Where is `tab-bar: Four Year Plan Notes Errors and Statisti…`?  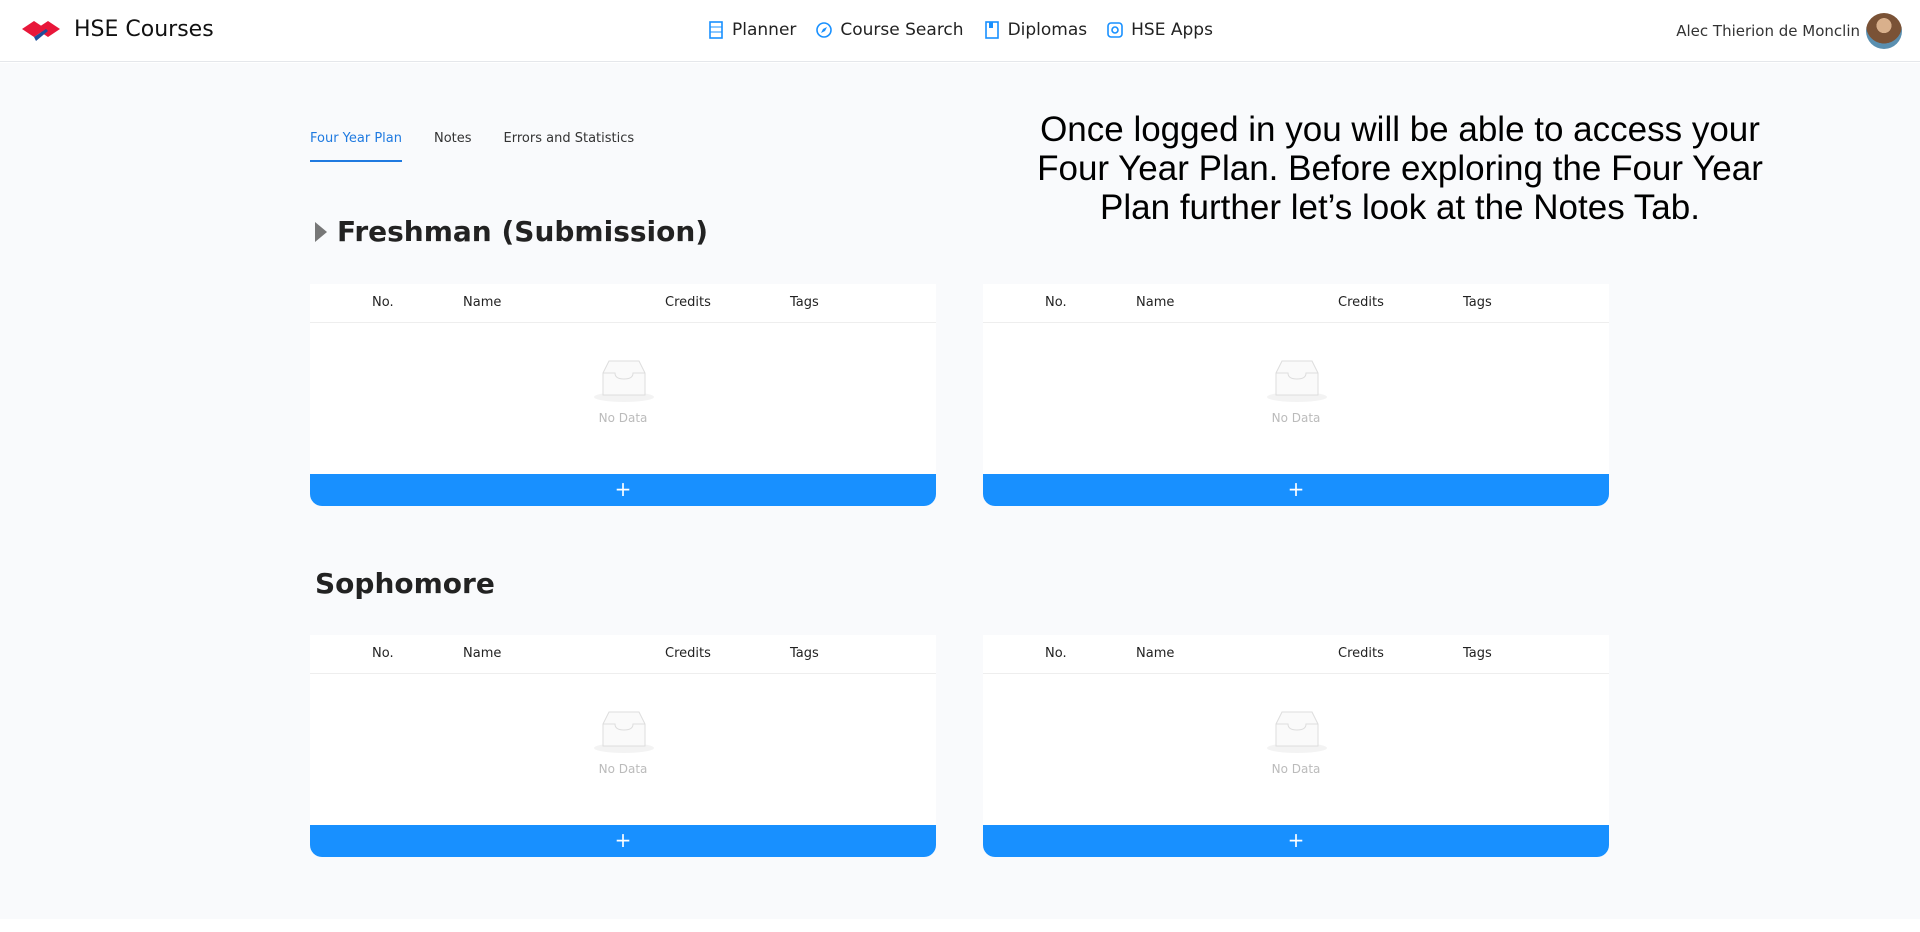 tab-bar: Four Year Plan Notes Errors and Statisti… is located at coordinates (472, 146).